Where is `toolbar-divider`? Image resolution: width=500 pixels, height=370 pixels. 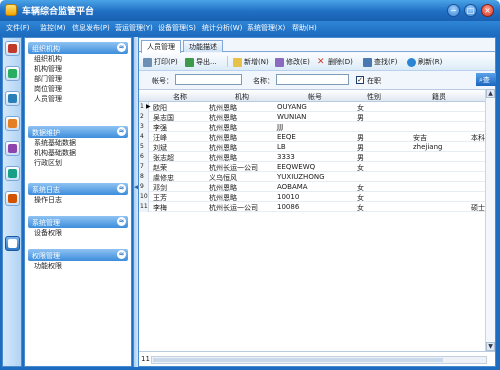 toolbar-divider is located at coordinates (227, 61).